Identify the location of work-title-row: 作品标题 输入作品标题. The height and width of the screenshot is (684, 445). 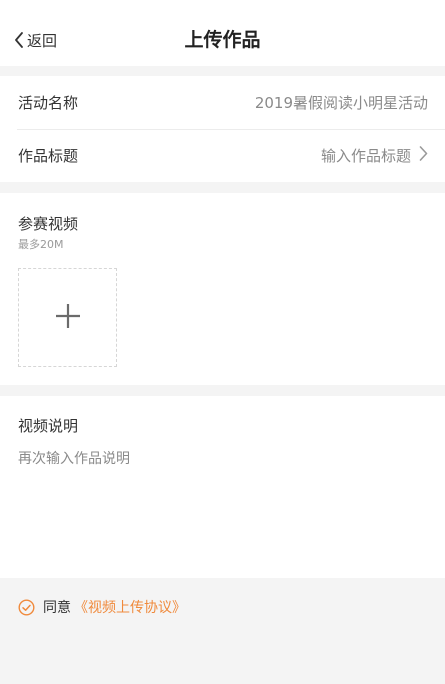
(222, 155).